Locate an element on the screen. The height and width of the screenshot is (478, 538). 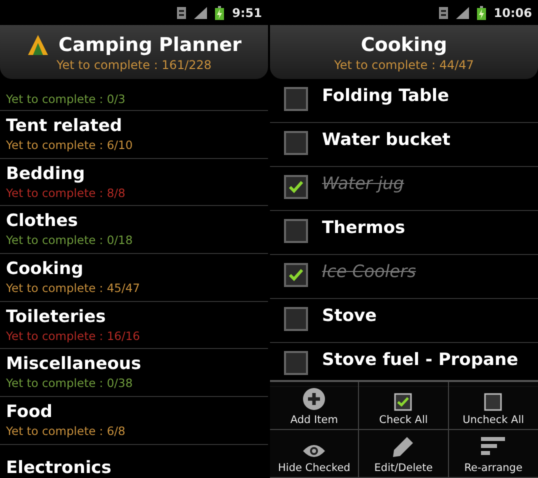
category-item: Bedding Yet to complete : 8/8 is located at coordinates (134, 182).